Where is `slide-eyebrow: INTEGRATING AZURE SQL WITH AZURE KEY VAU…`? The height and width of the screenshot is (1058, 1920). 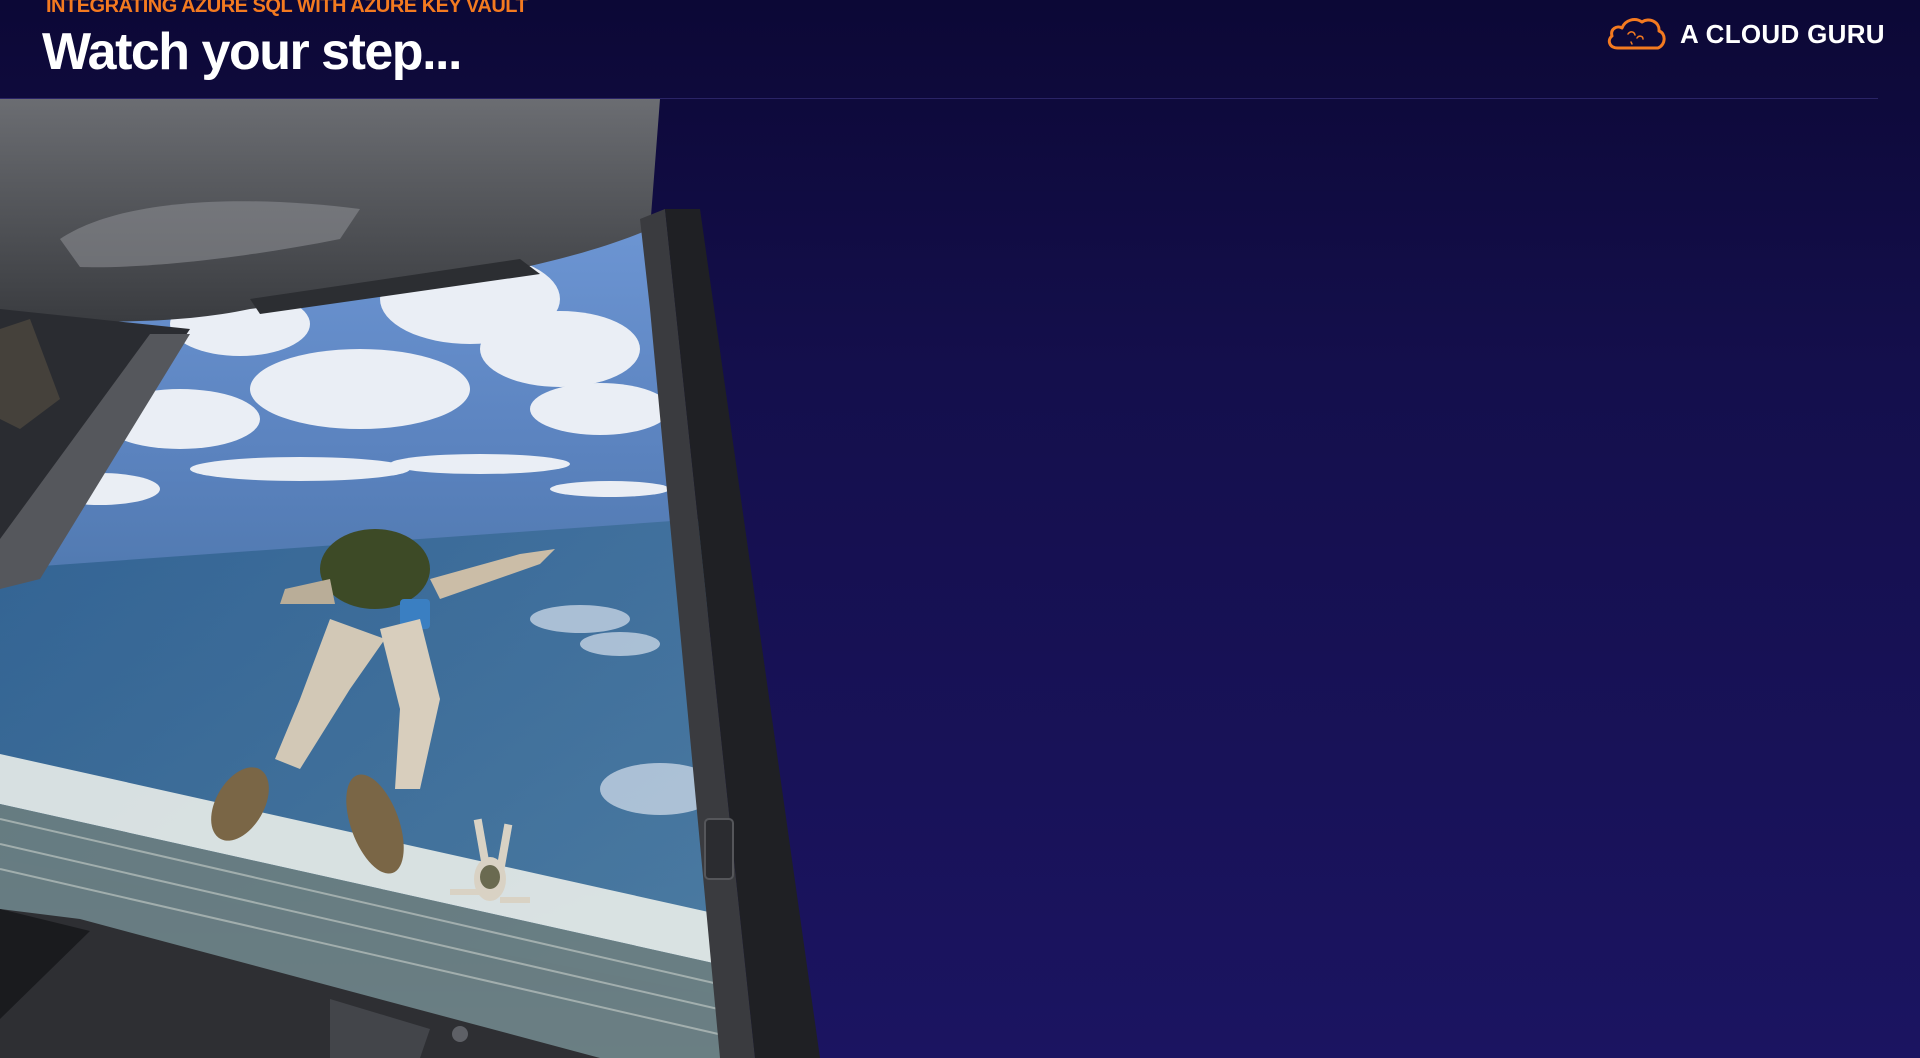
slide-eyebrow: INTEGRATING AZURE SQL WITH AZURE KEY VAU… is located at coordinates (287, 8).